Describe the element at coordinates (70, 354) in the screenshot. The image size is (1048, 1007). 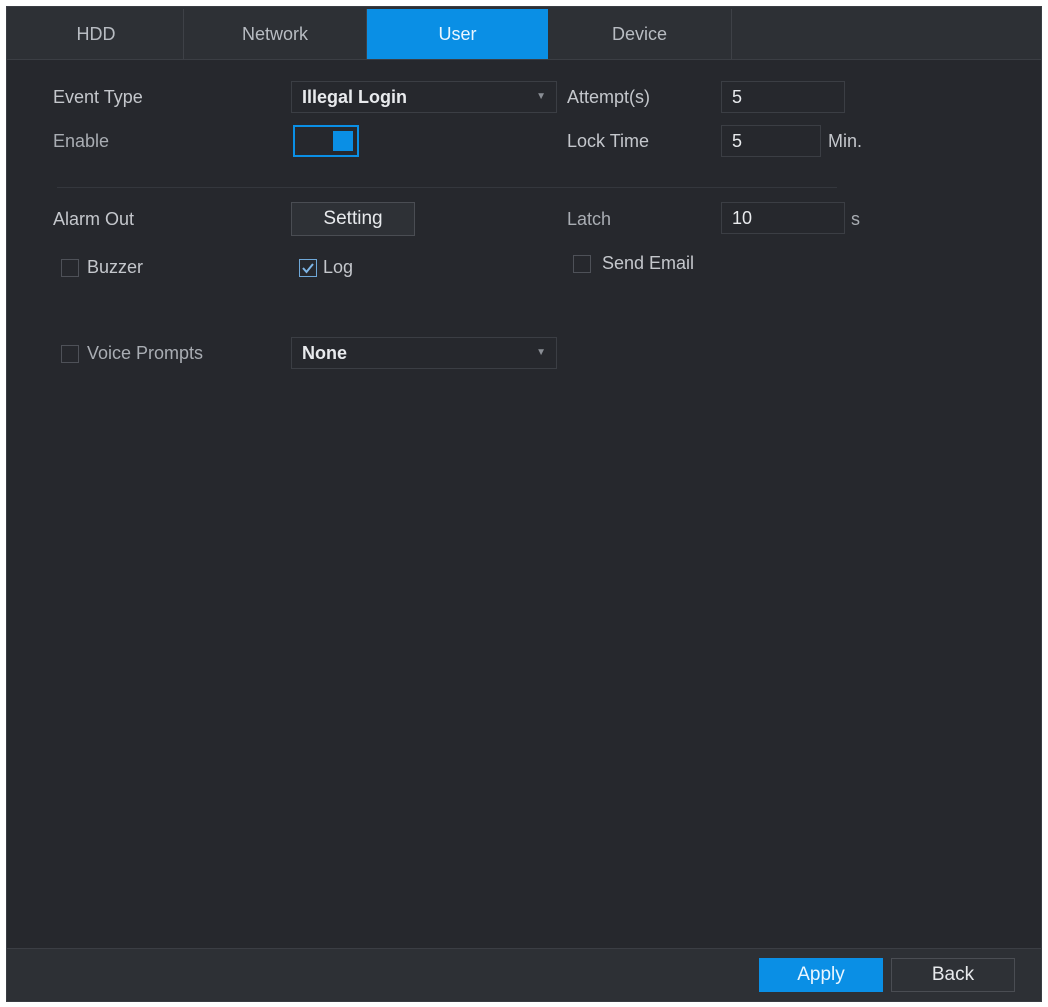
I see `voice-prompts-checkbox` at that location.